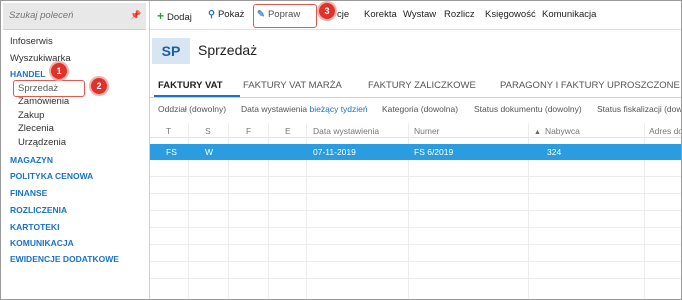  I want to click on callout-2: 2, so click(99, 86).